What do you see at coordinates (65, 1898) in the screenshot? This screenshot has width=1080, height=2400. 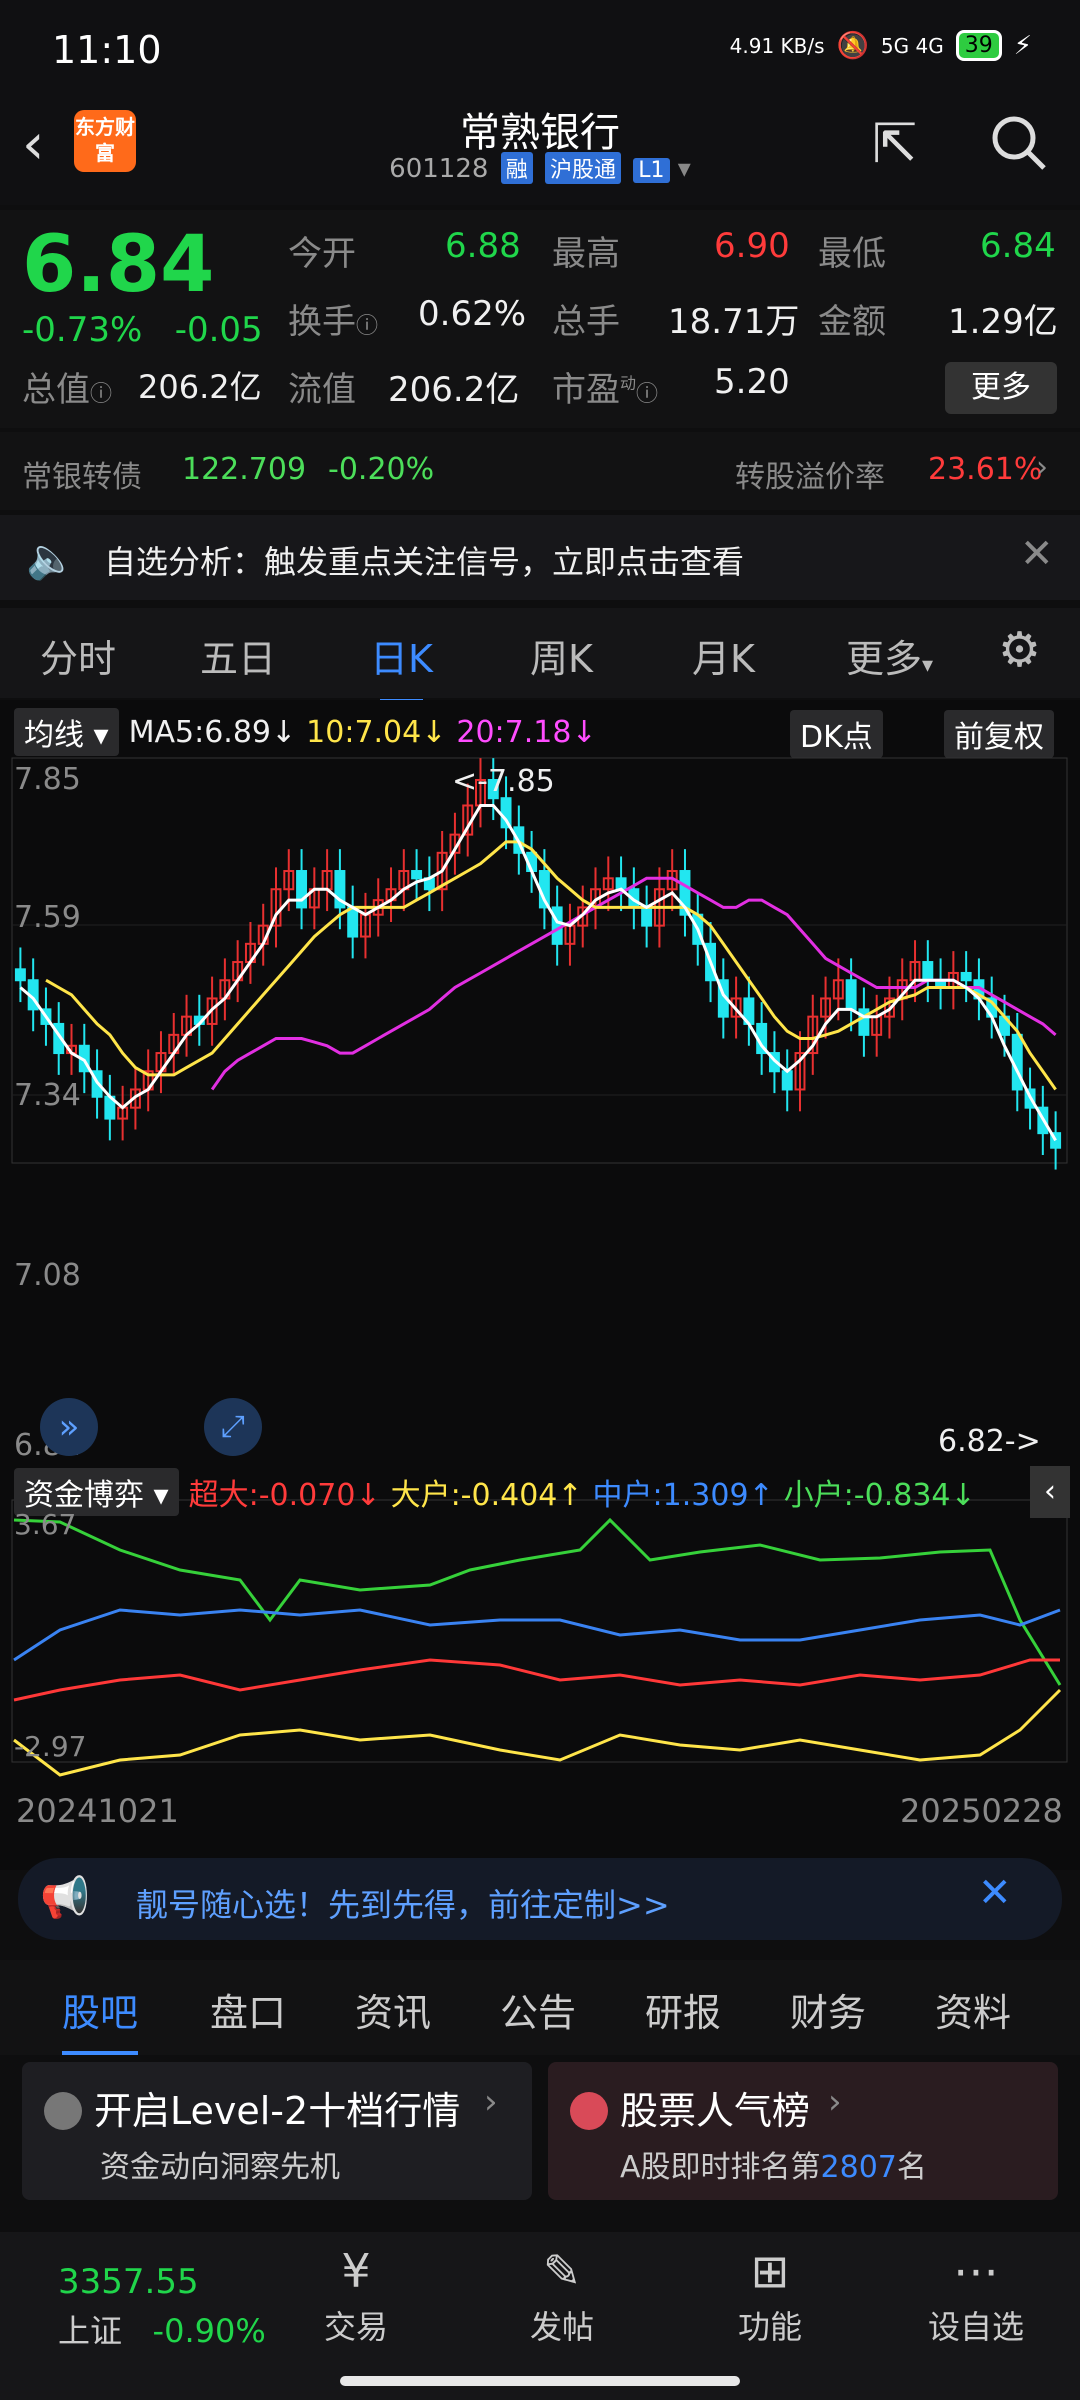 I see `megaphone-icon: 📢` at bounding box center [65, 1898].